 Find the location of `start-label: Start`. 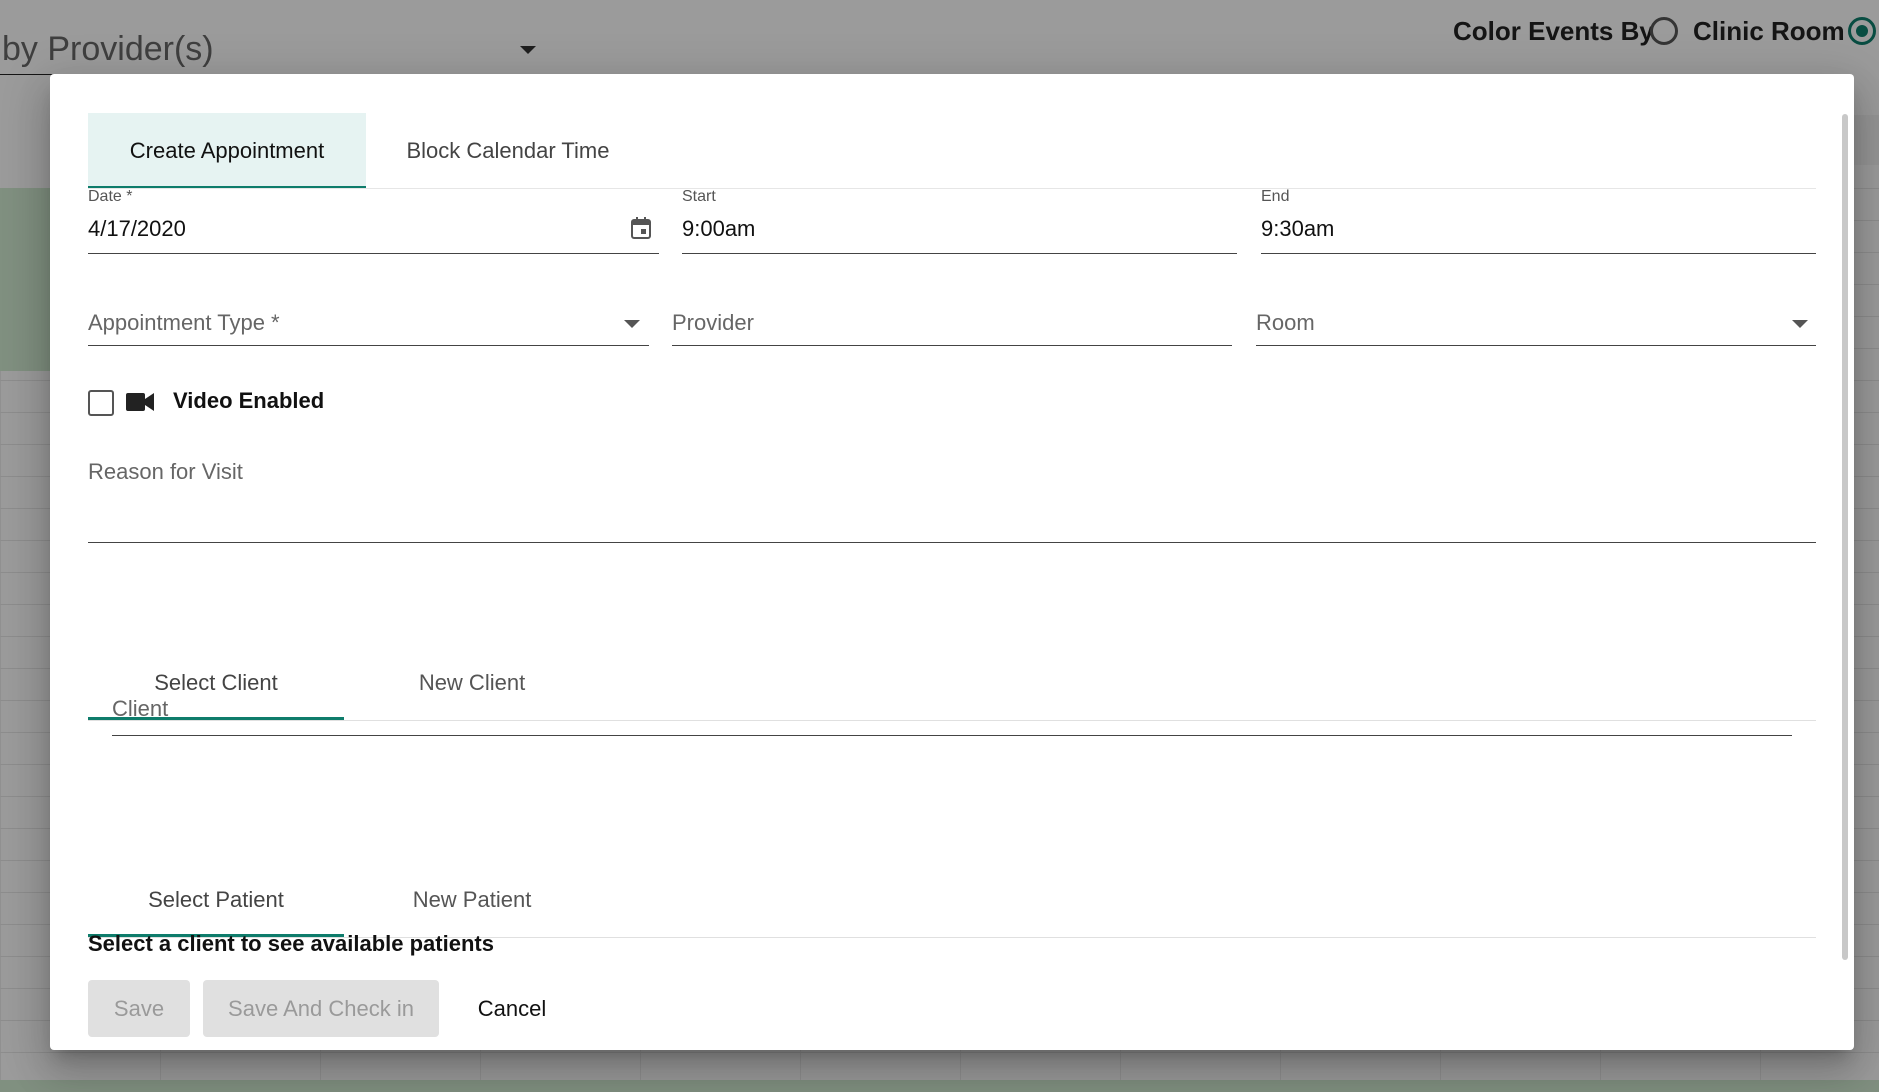

start-label: Start is located at coordinates (699, 196).